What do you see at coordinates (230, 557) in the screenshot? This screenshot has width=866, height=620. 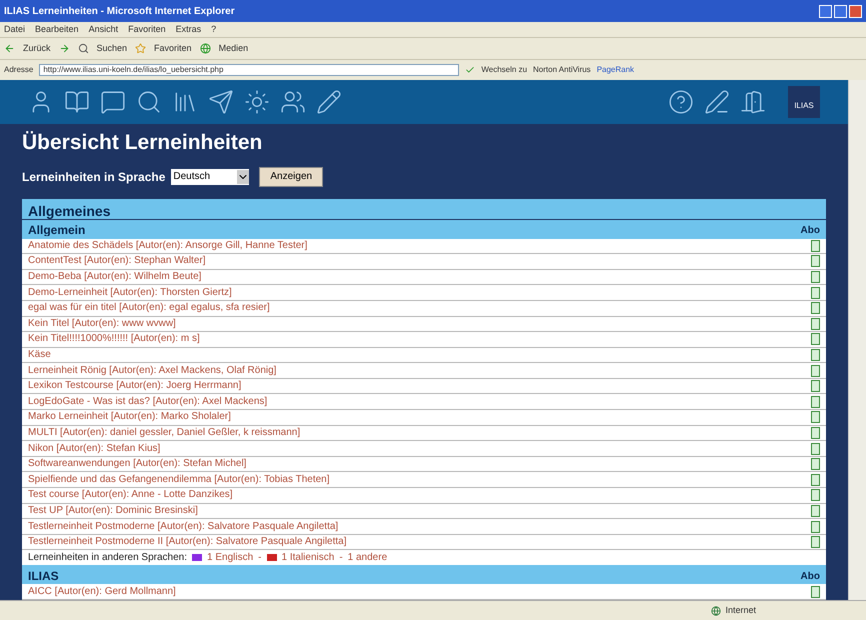 I see `language-link: 1 Englisch` at bounding box center [230, 557].